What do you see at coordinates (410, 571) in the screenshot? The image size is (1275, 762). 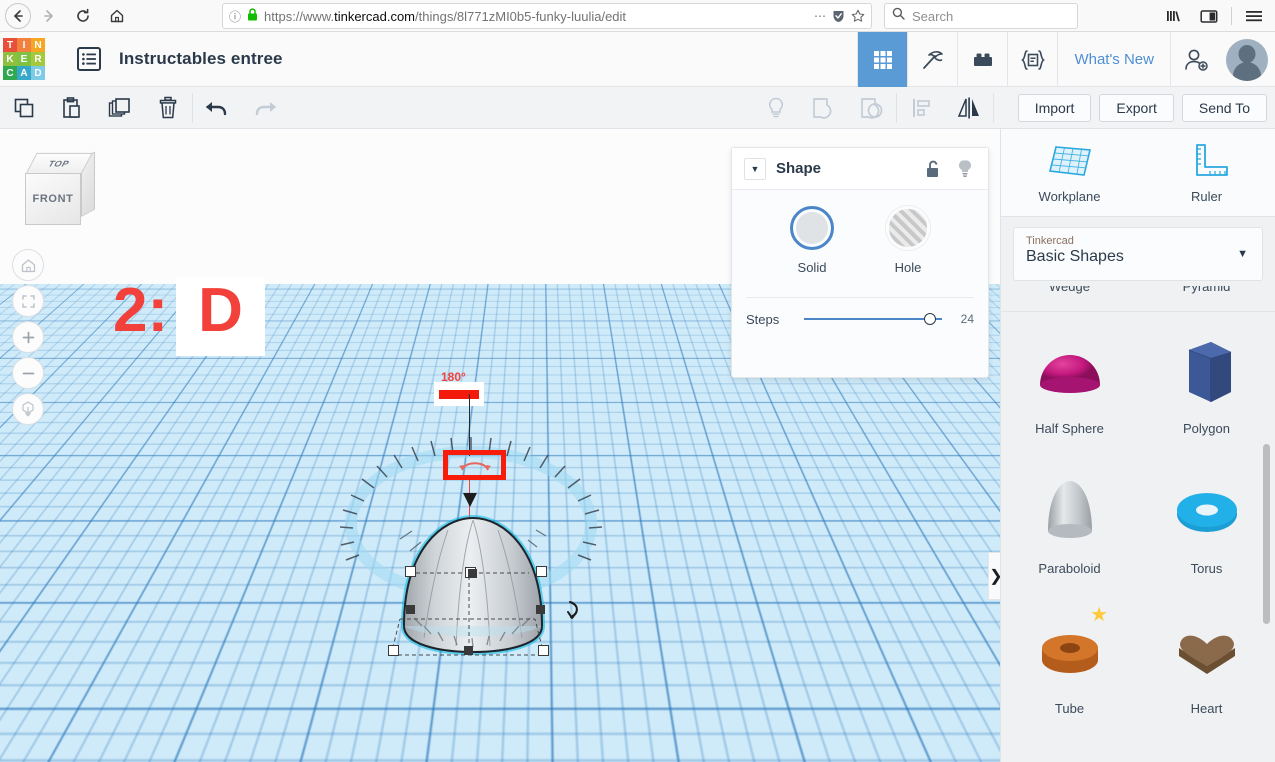 I see `resize-handle-left` at bounding box center [410, 571].